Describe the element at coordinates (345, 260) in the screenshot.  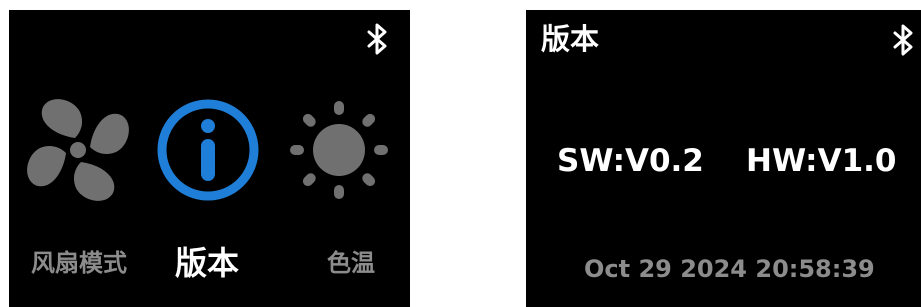
I see `menu-label-color-temp: 色温` at that location.